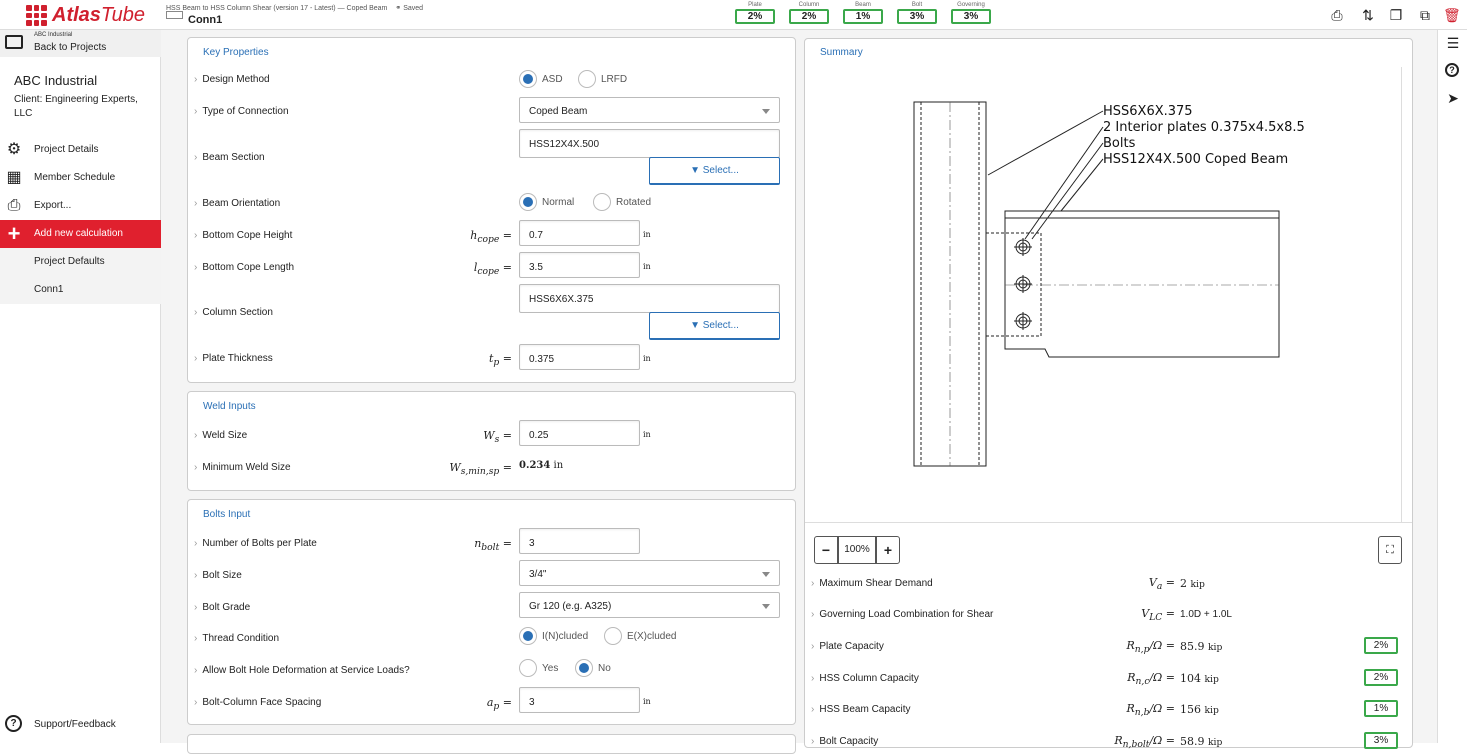  I want to click on callout-bolts: Bolts, so click(1119, 143).